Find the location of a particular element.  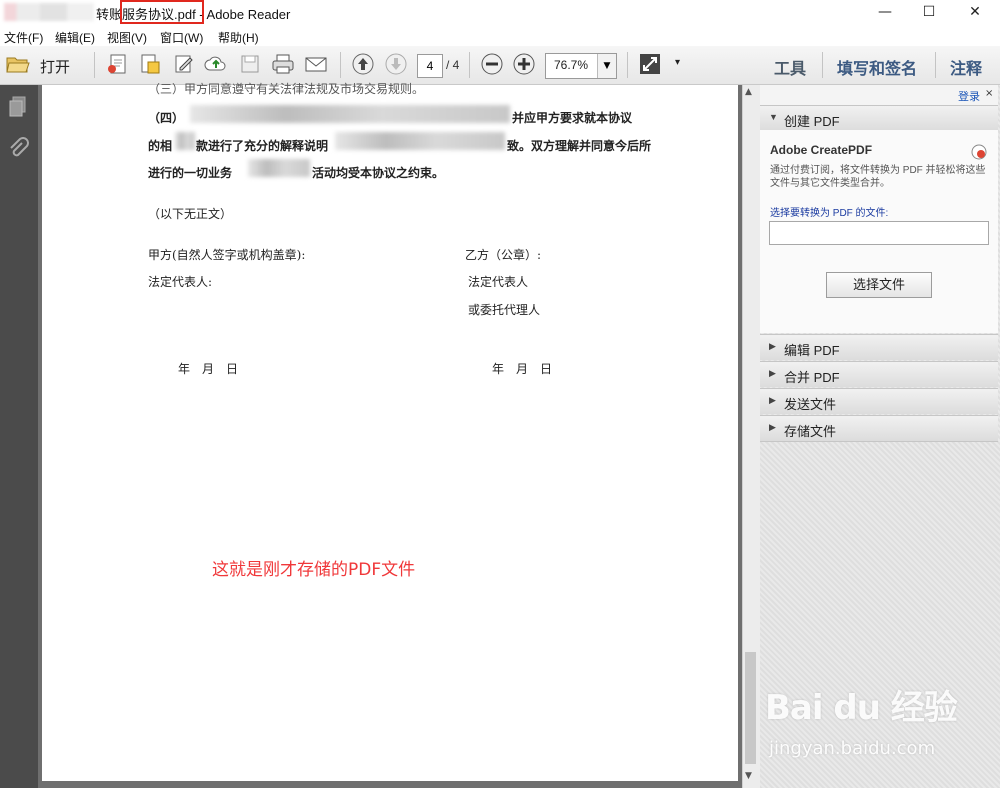

createpdf-description: 通过付费订阅，将文件转换为 PDF 并轻松将这些文件与其它文件类型合并。 is located at coordinates (878, 177).